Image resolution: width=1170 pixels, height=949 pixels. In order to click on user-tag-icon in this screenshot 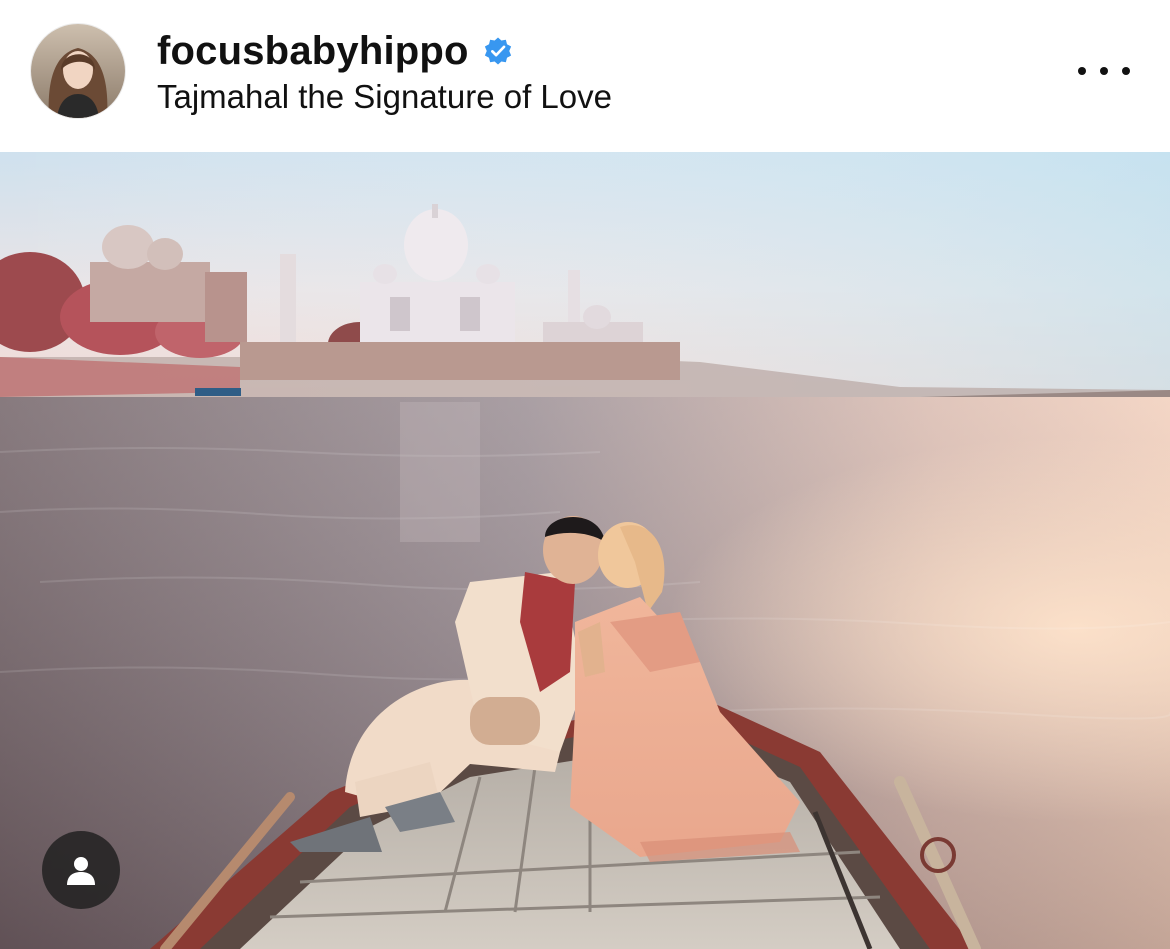, I will do `click(81, 871)`.